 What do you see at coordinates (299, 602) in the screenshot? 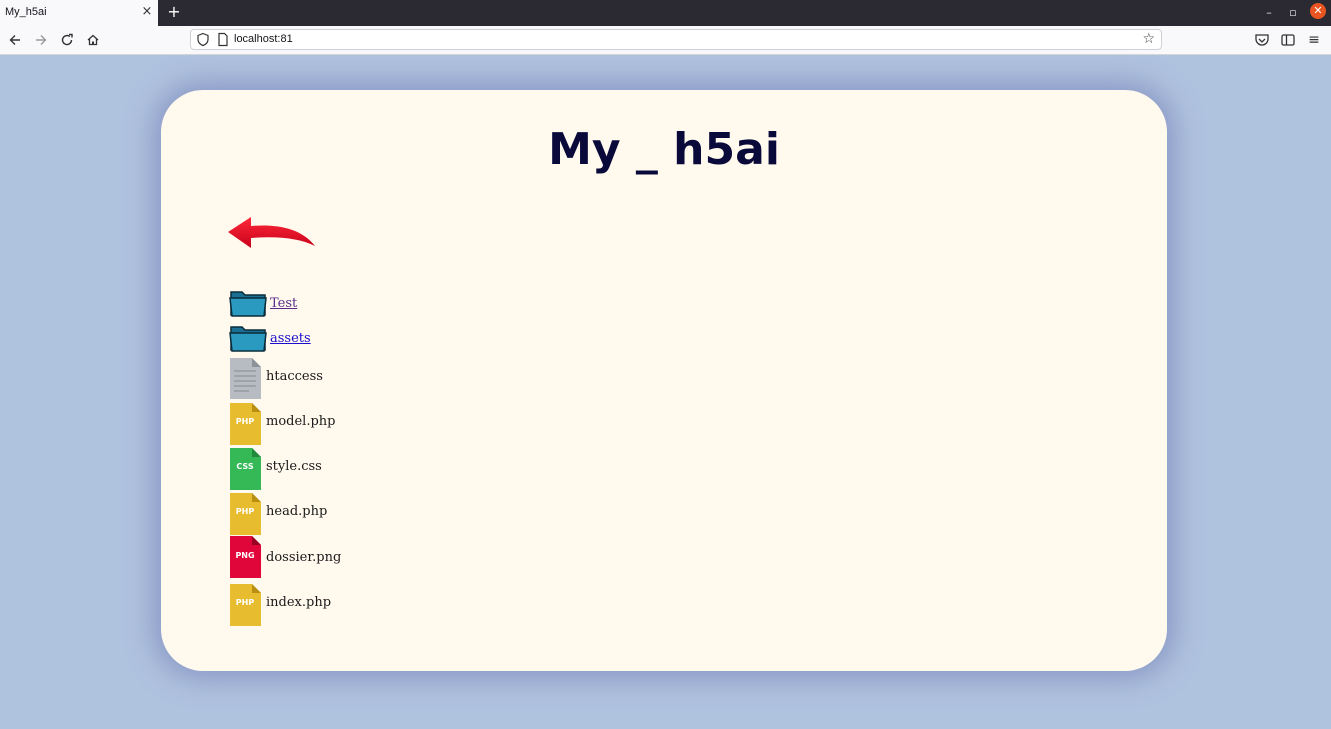
I see `file-name: index.php` at bounding box center [299, 602].